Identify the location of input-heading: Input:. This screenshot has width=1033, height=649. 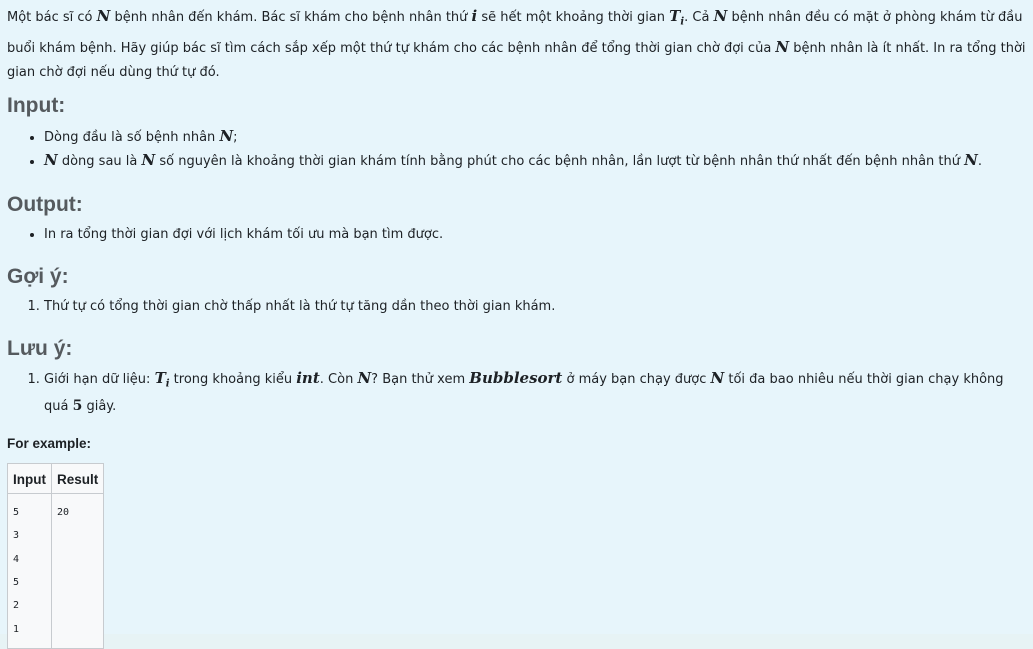
(36, 105).